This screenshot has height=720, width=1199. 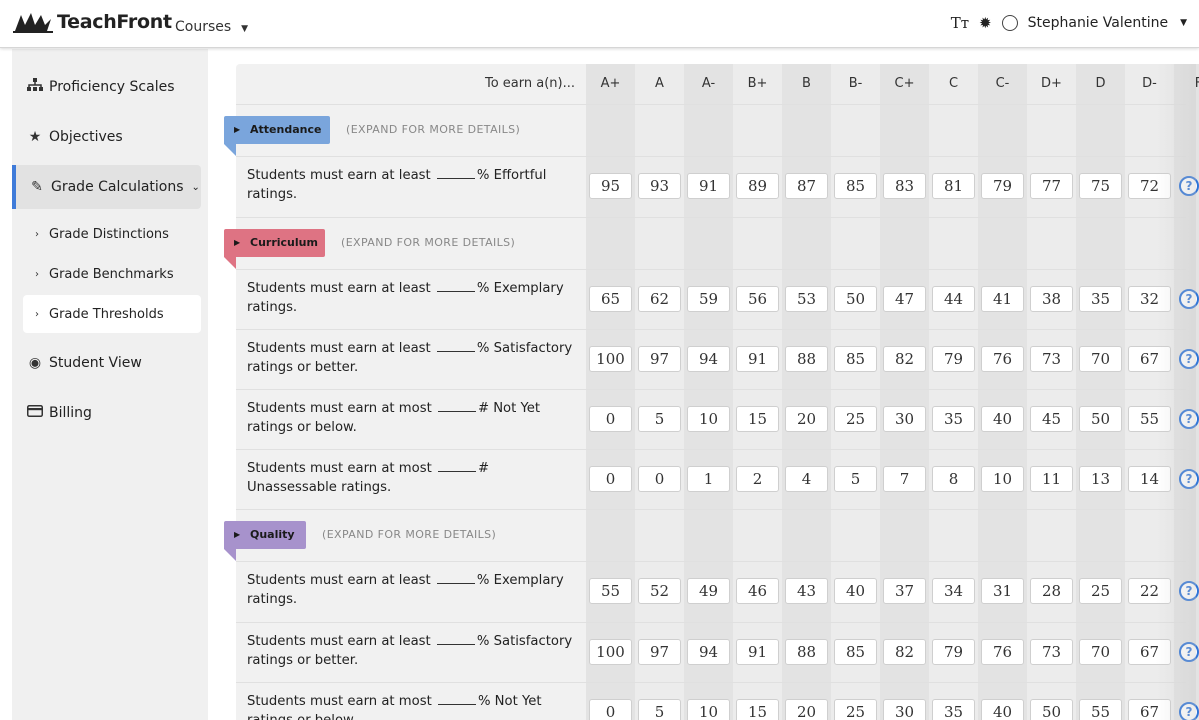 What do you see at coordinates (806, 299) in the screenshot?
I see `threshold-value-input: 53` at bounding box center [806, 299].